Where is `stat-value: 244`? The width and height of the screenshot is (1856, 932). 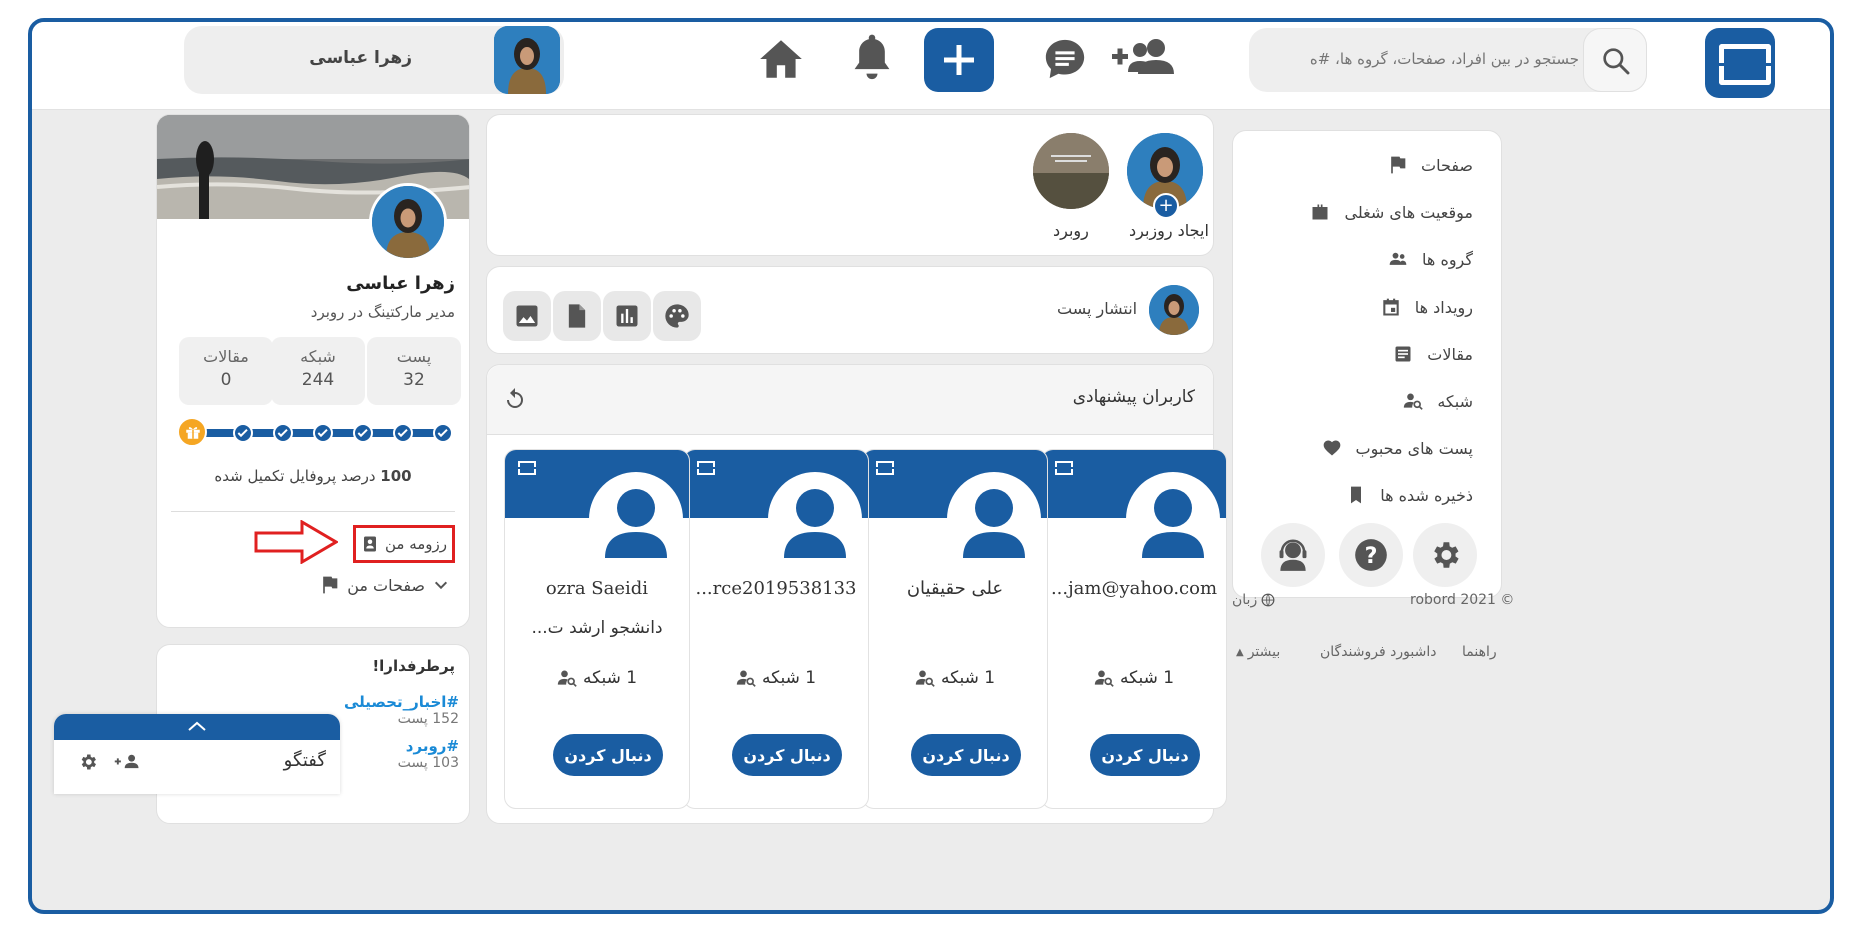
stat-value: 244 is located at coordinates (318, 380).